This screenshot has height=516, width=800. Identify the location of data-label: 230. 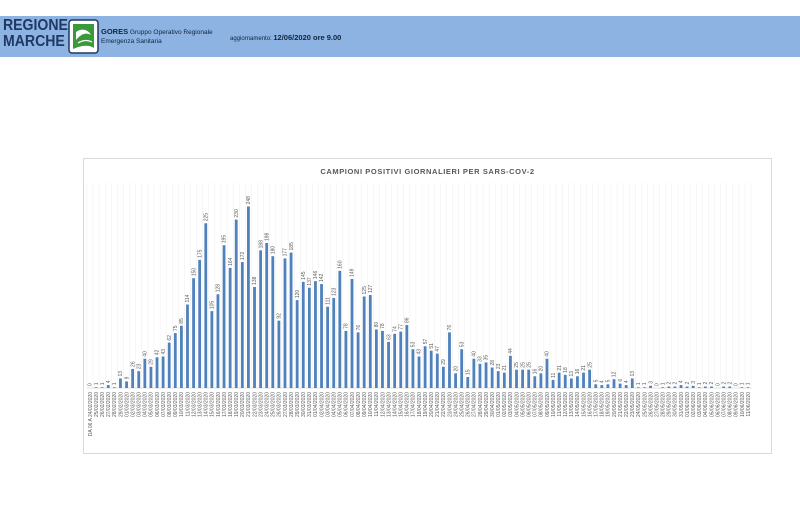
(237, 213).